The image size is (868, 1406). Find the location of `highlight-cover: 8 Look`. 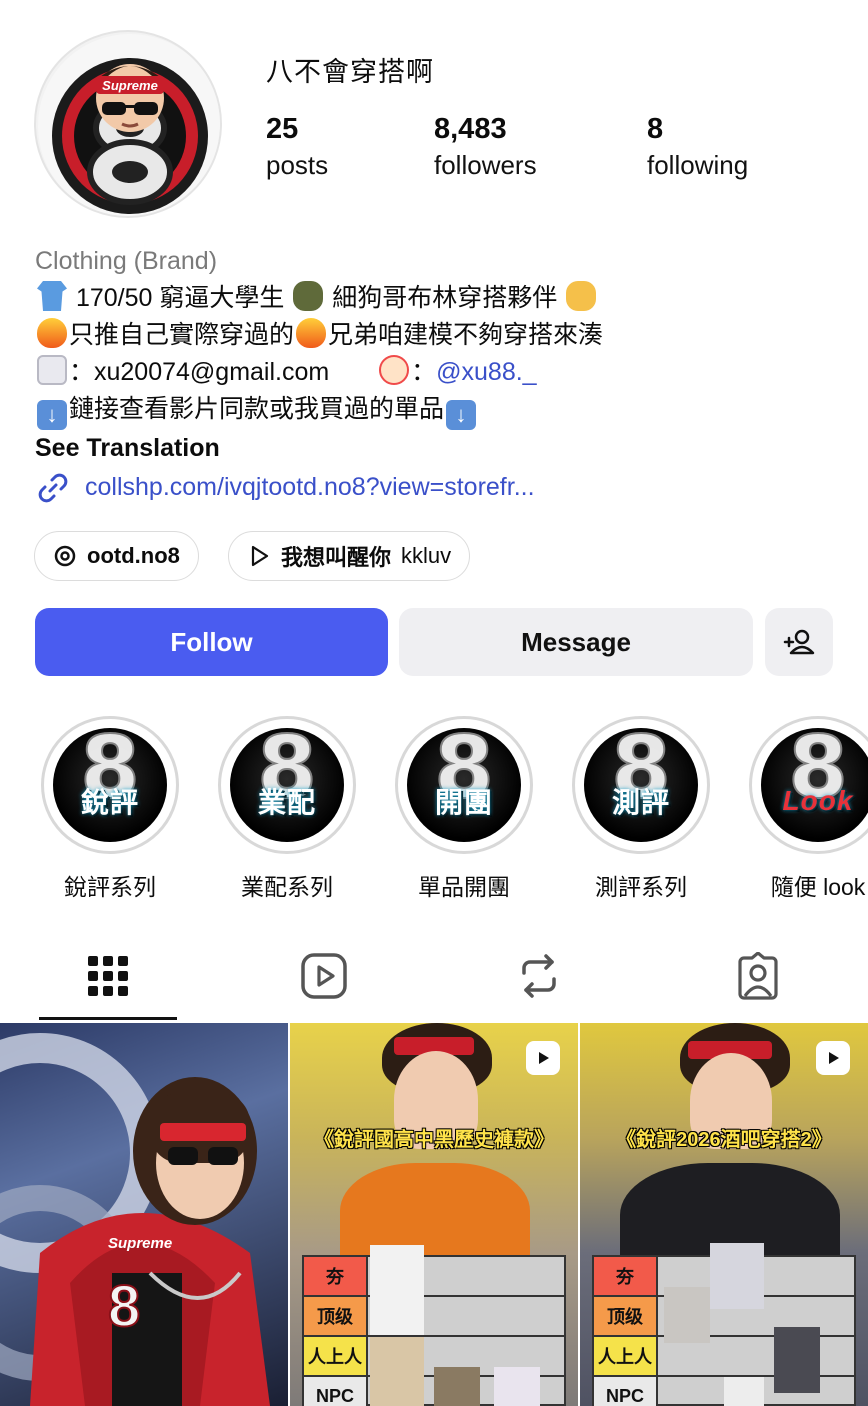

highlight-cover: 8 Look is located at coordinates (814, 785).